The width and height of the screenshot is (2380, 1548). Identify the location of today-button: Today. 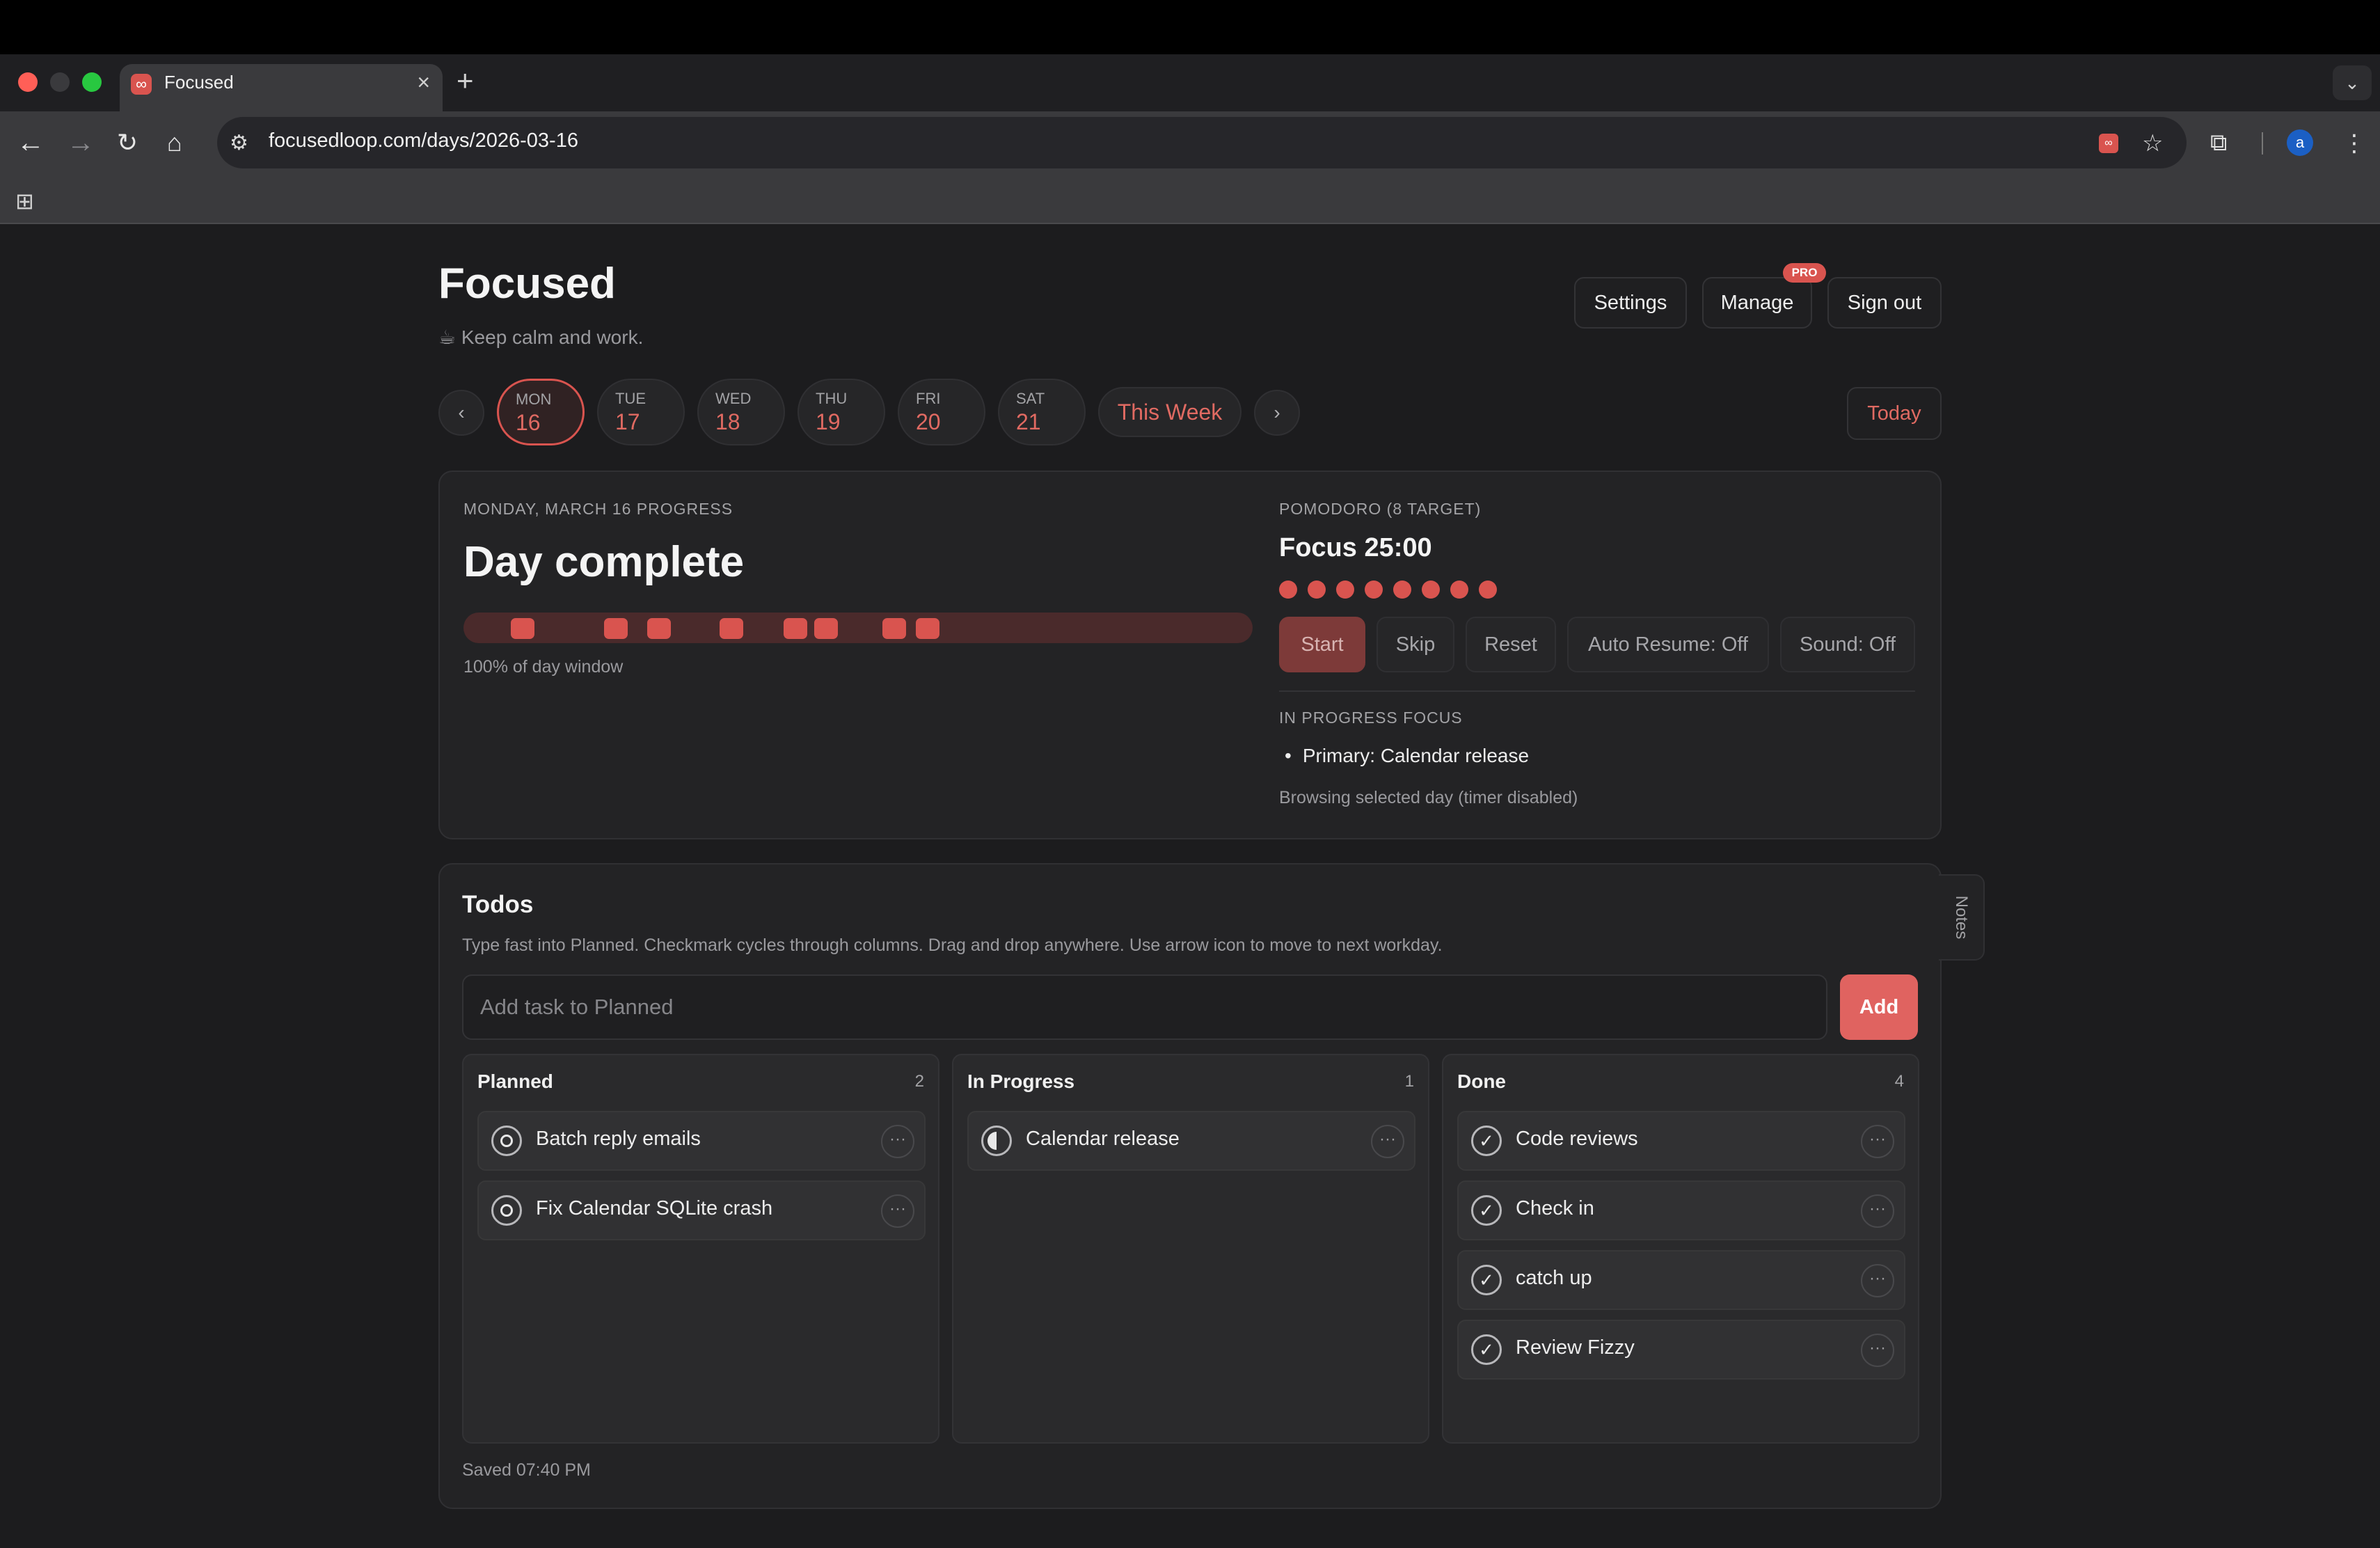
(1894, 413).